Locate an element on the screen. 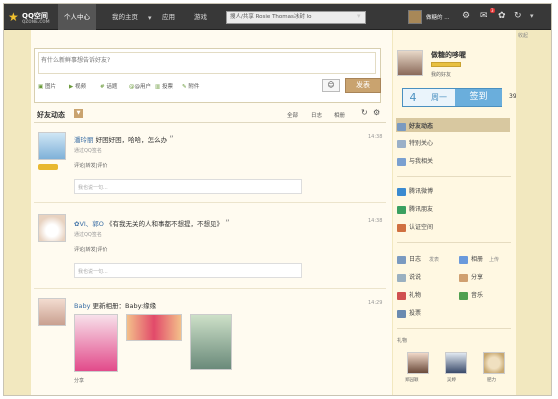  nav-games: 游戏 is located at coordinates (200, 17).